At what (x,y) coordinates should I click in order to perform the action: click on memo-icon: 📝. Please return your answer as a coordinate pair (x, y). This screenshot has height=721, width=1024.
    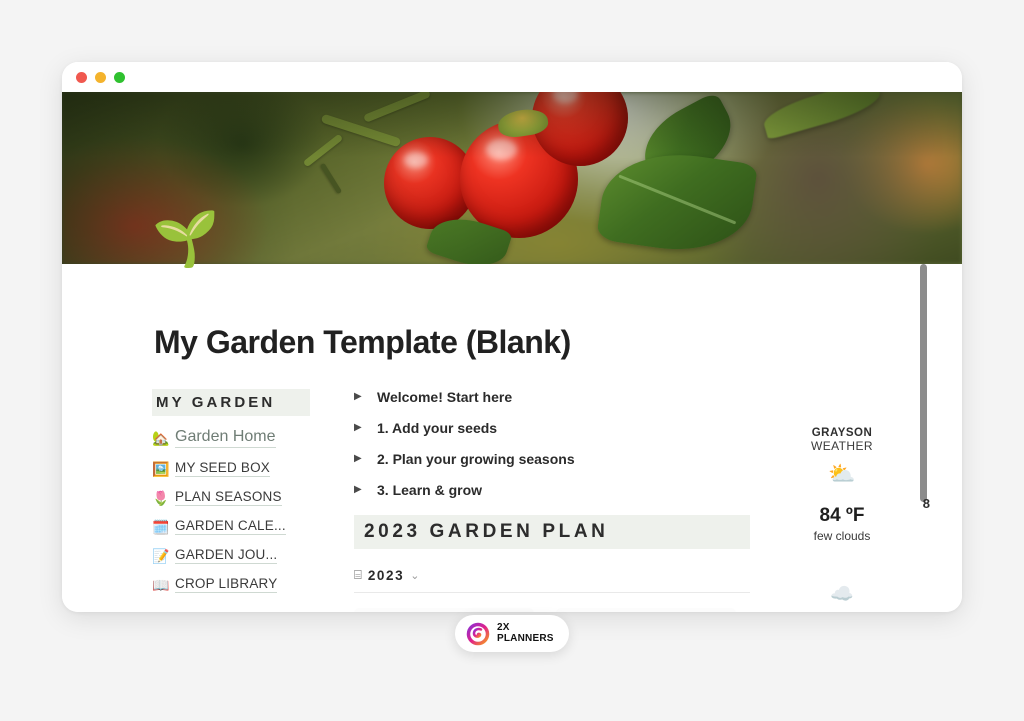
    Looking at the image, I should click on (161, 555).